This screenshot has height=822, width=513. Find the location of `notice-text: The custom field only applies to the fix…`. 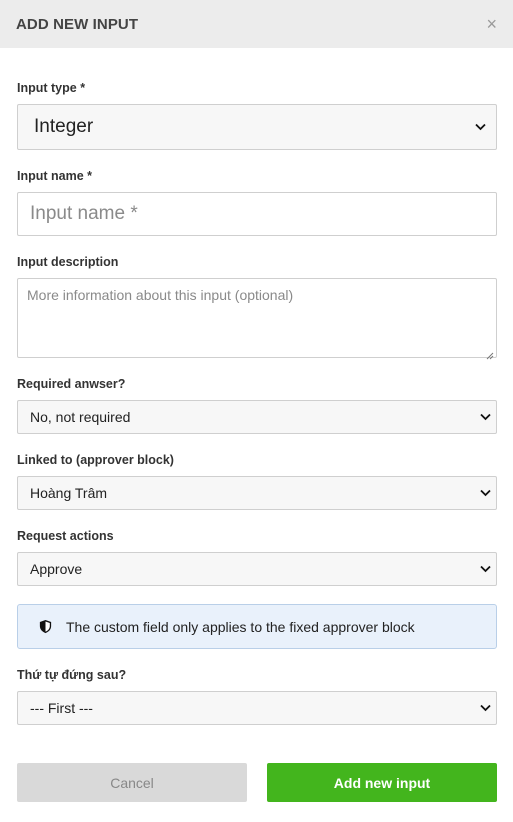

notice-text: The custom field only applies to the fix… is located at coordinates (240, 626).